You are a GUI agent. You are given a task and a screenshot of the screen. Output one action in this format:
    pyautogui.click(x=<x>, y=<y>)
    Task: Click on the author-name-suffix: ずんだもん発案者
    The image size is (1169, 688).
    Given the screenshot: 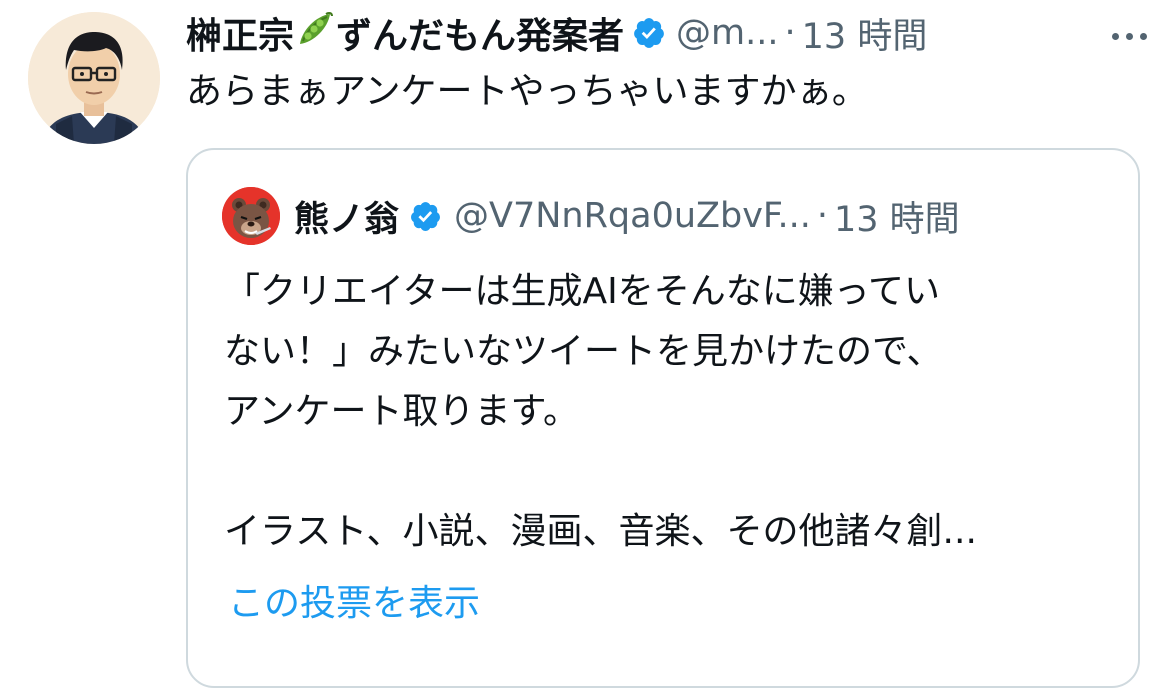 What is the action you would take?
    pyautogui.click(x=480, y=36)
    